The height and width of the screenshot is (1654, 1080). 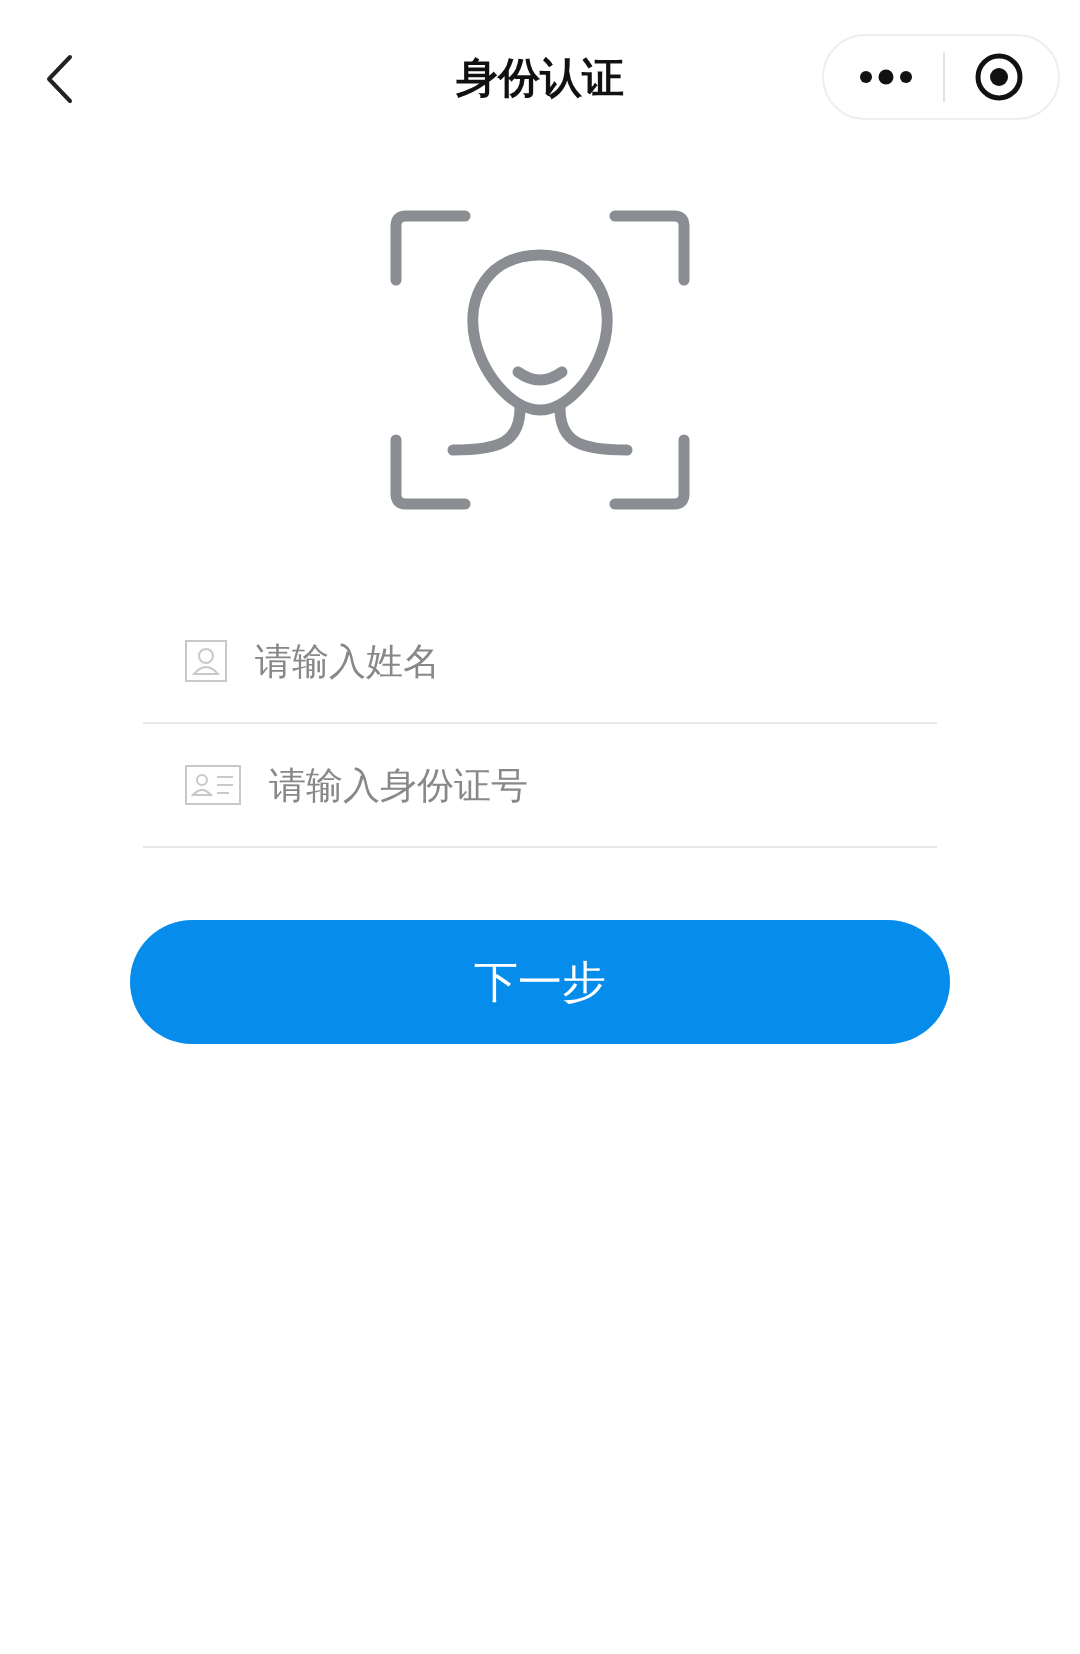 What do you see at coordinates (603, 785) in the screenshot?
I see `text-input-field: 请输入身份证号` at bounding box center [603, 785].